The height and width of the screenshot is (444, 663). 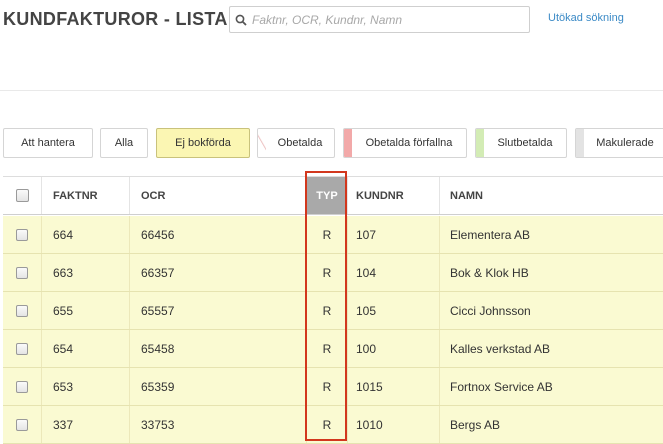 What do you see at coordinates (551, 195) in the screenshot?
I see `column-header-namn: NAMN` at bounding box center [551, 195].